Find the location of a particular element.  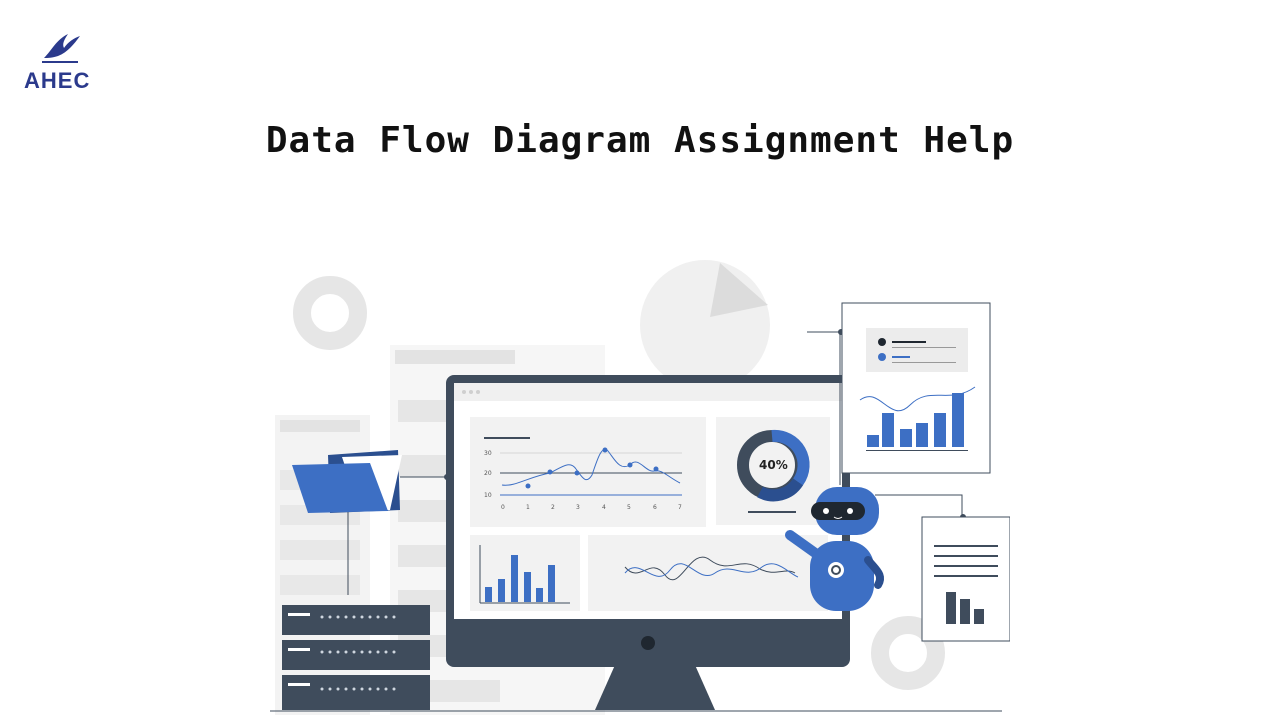

x-tick-2: 2 is located at coordinates (553, 507).